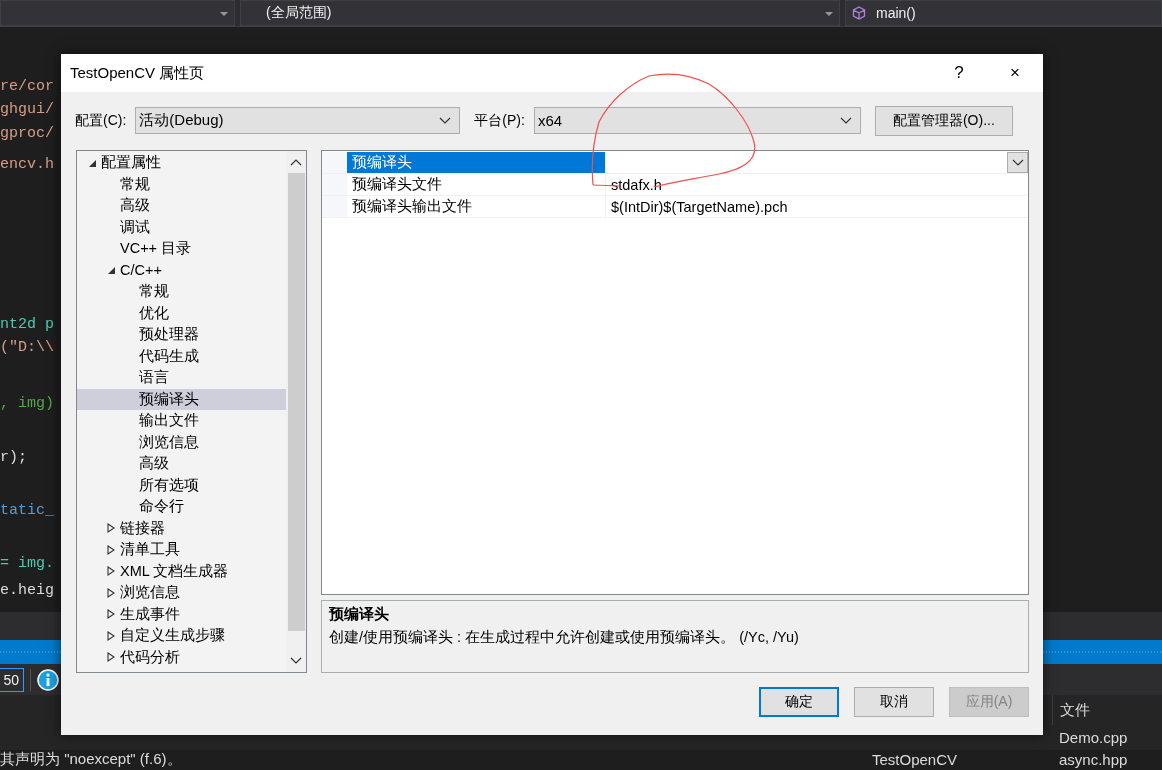 The width and height of the screenshot is (1162, 770). Describe the element at coordinates (27, 325) in the screenshot. I see `code-text: nt2d p` at that location.